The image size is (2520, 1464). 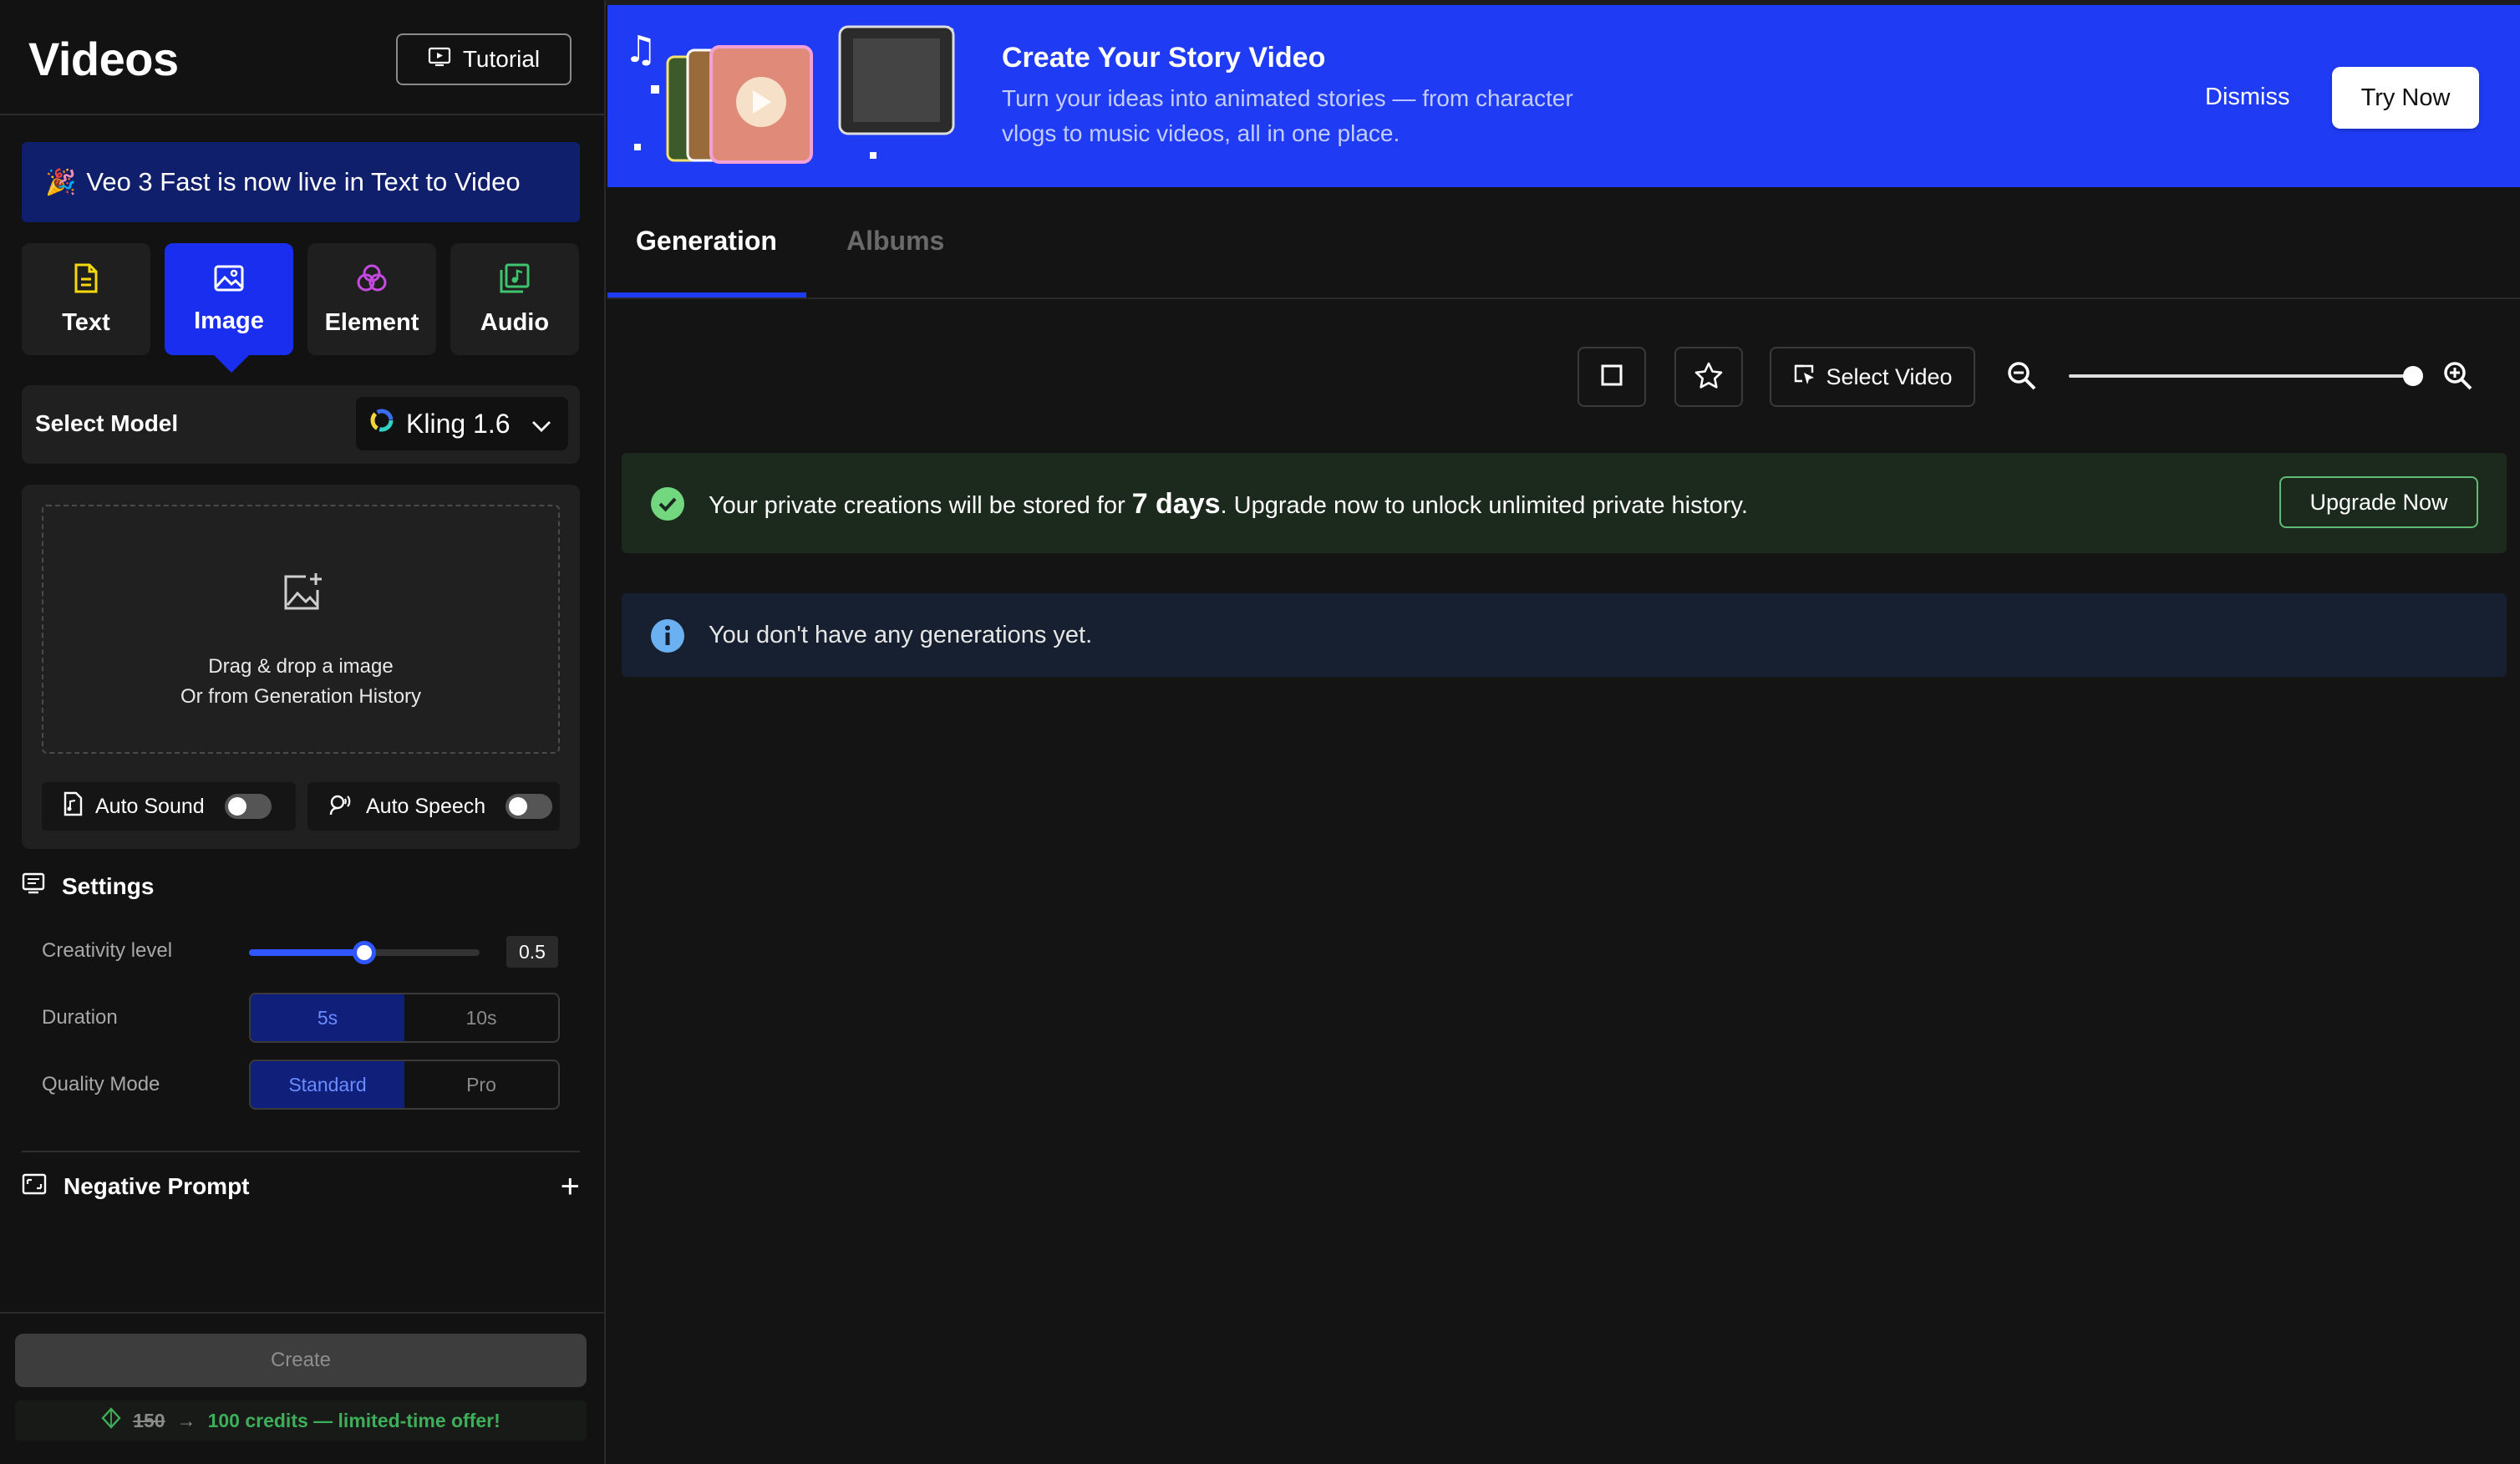 What do you see at coordinates (515, 322) in the screenshot?
I see `mode-label: Audio` at bounding box center [515, 322].